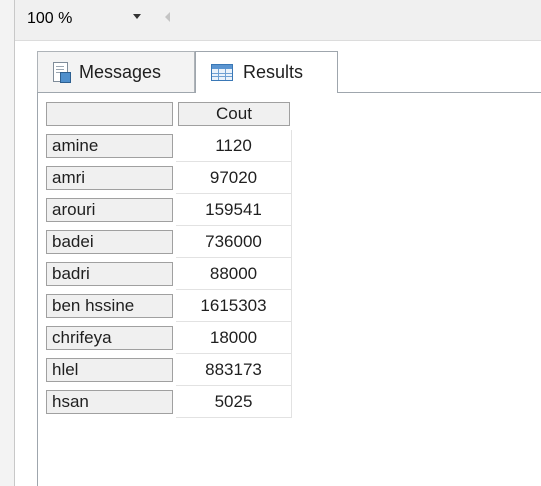  Describe the element at coordinates (84, 19) in the screenshot. I see `zoom-dropdown: 100 %` at that location.